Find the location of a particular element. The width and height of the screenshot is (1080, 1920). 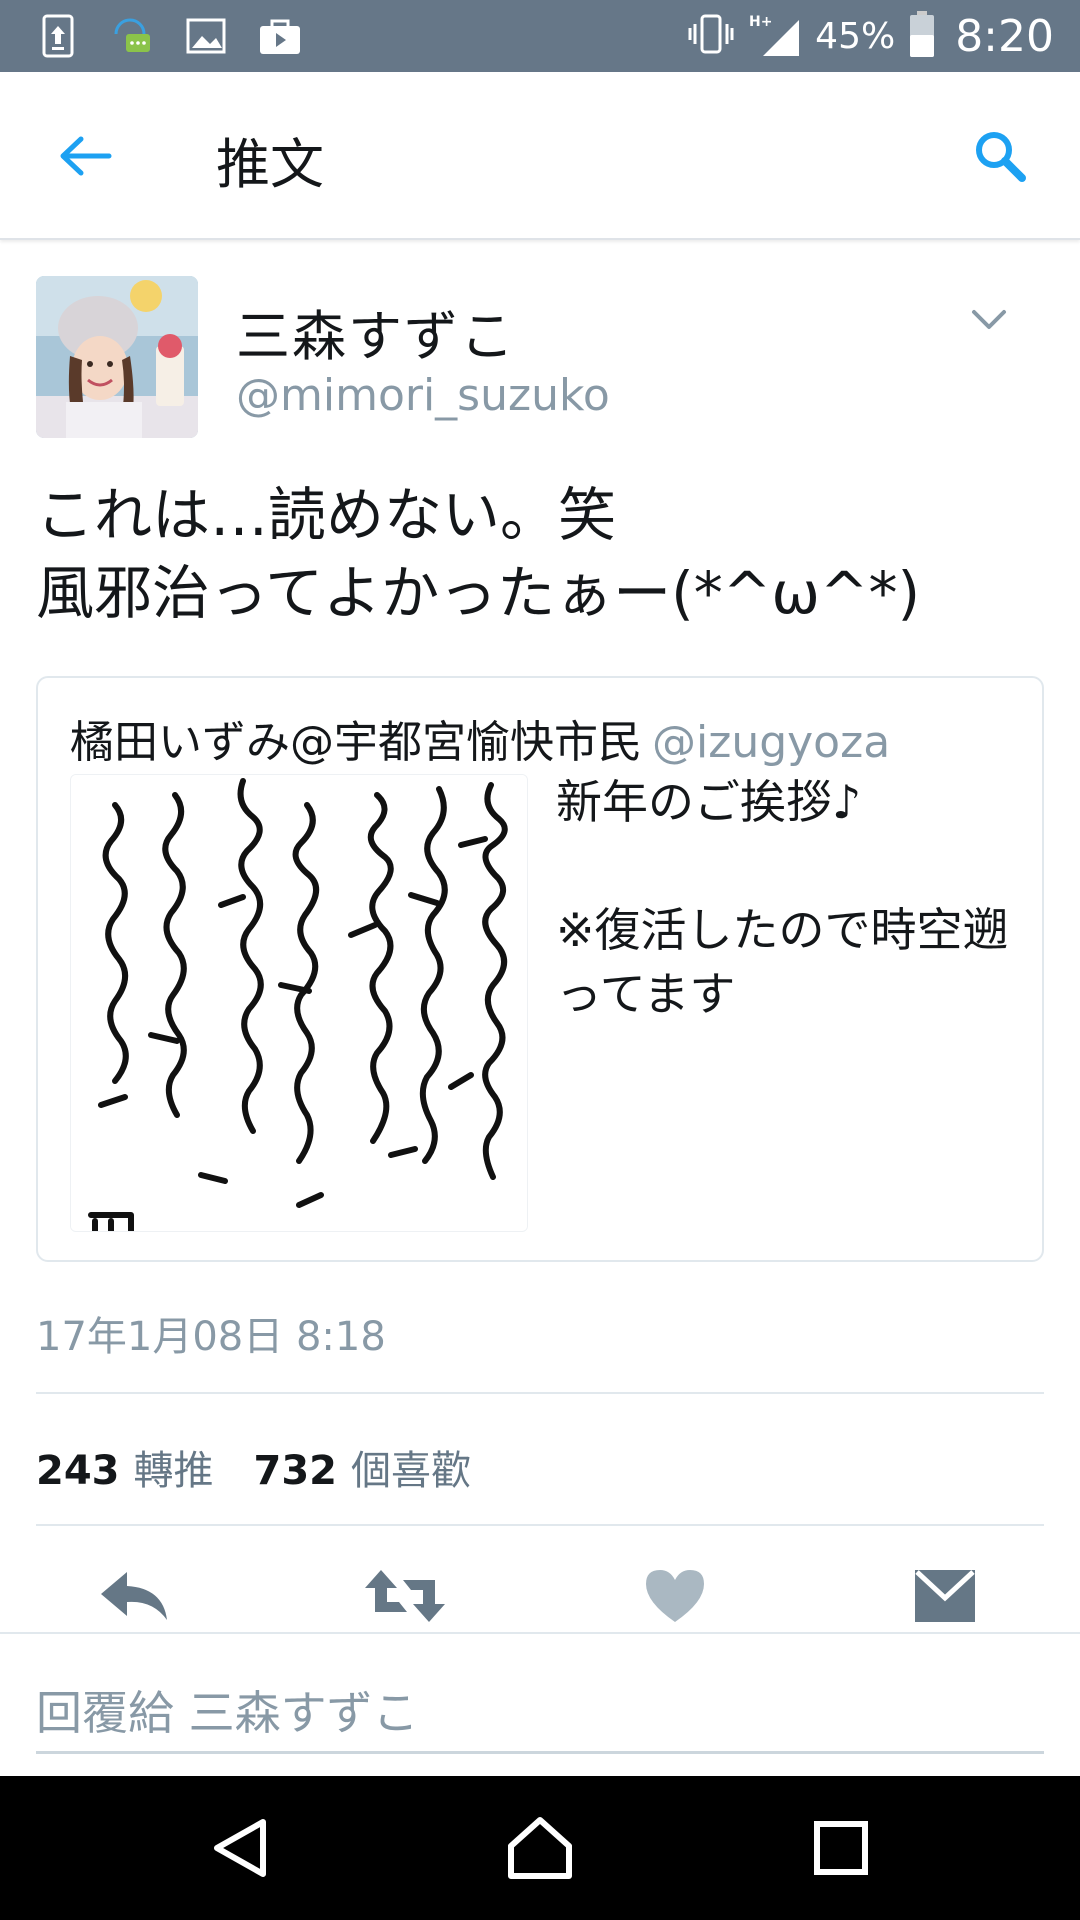

image-icon is located at coordinates (206, 36).